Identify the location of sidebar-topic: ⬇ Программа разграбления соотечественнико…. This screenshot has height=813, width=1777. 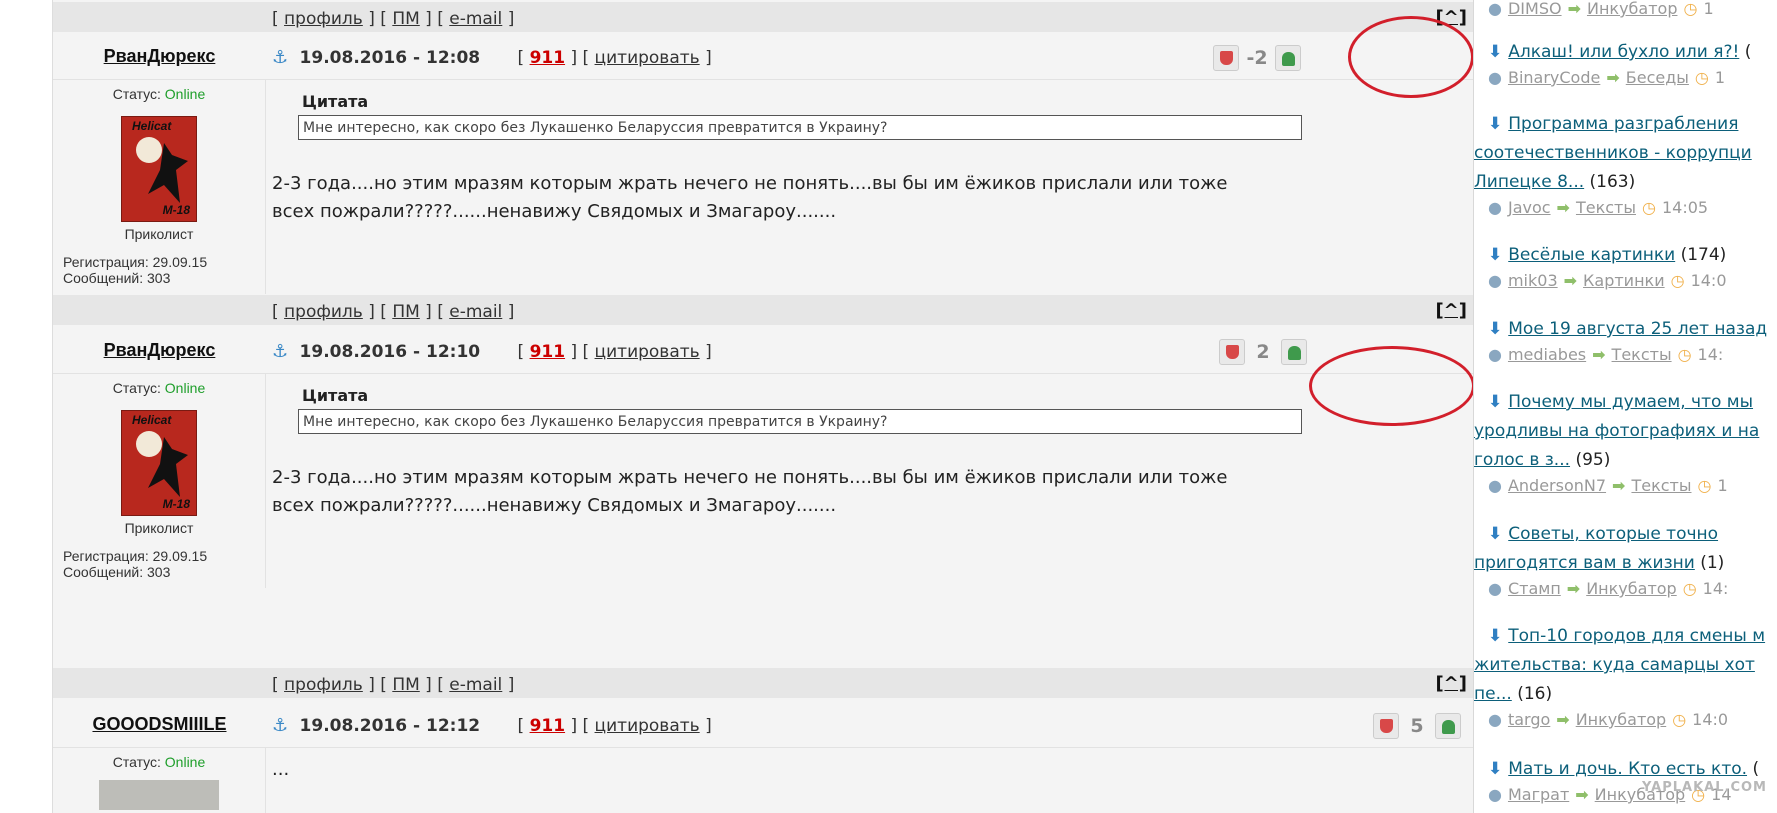
(1613, 165).